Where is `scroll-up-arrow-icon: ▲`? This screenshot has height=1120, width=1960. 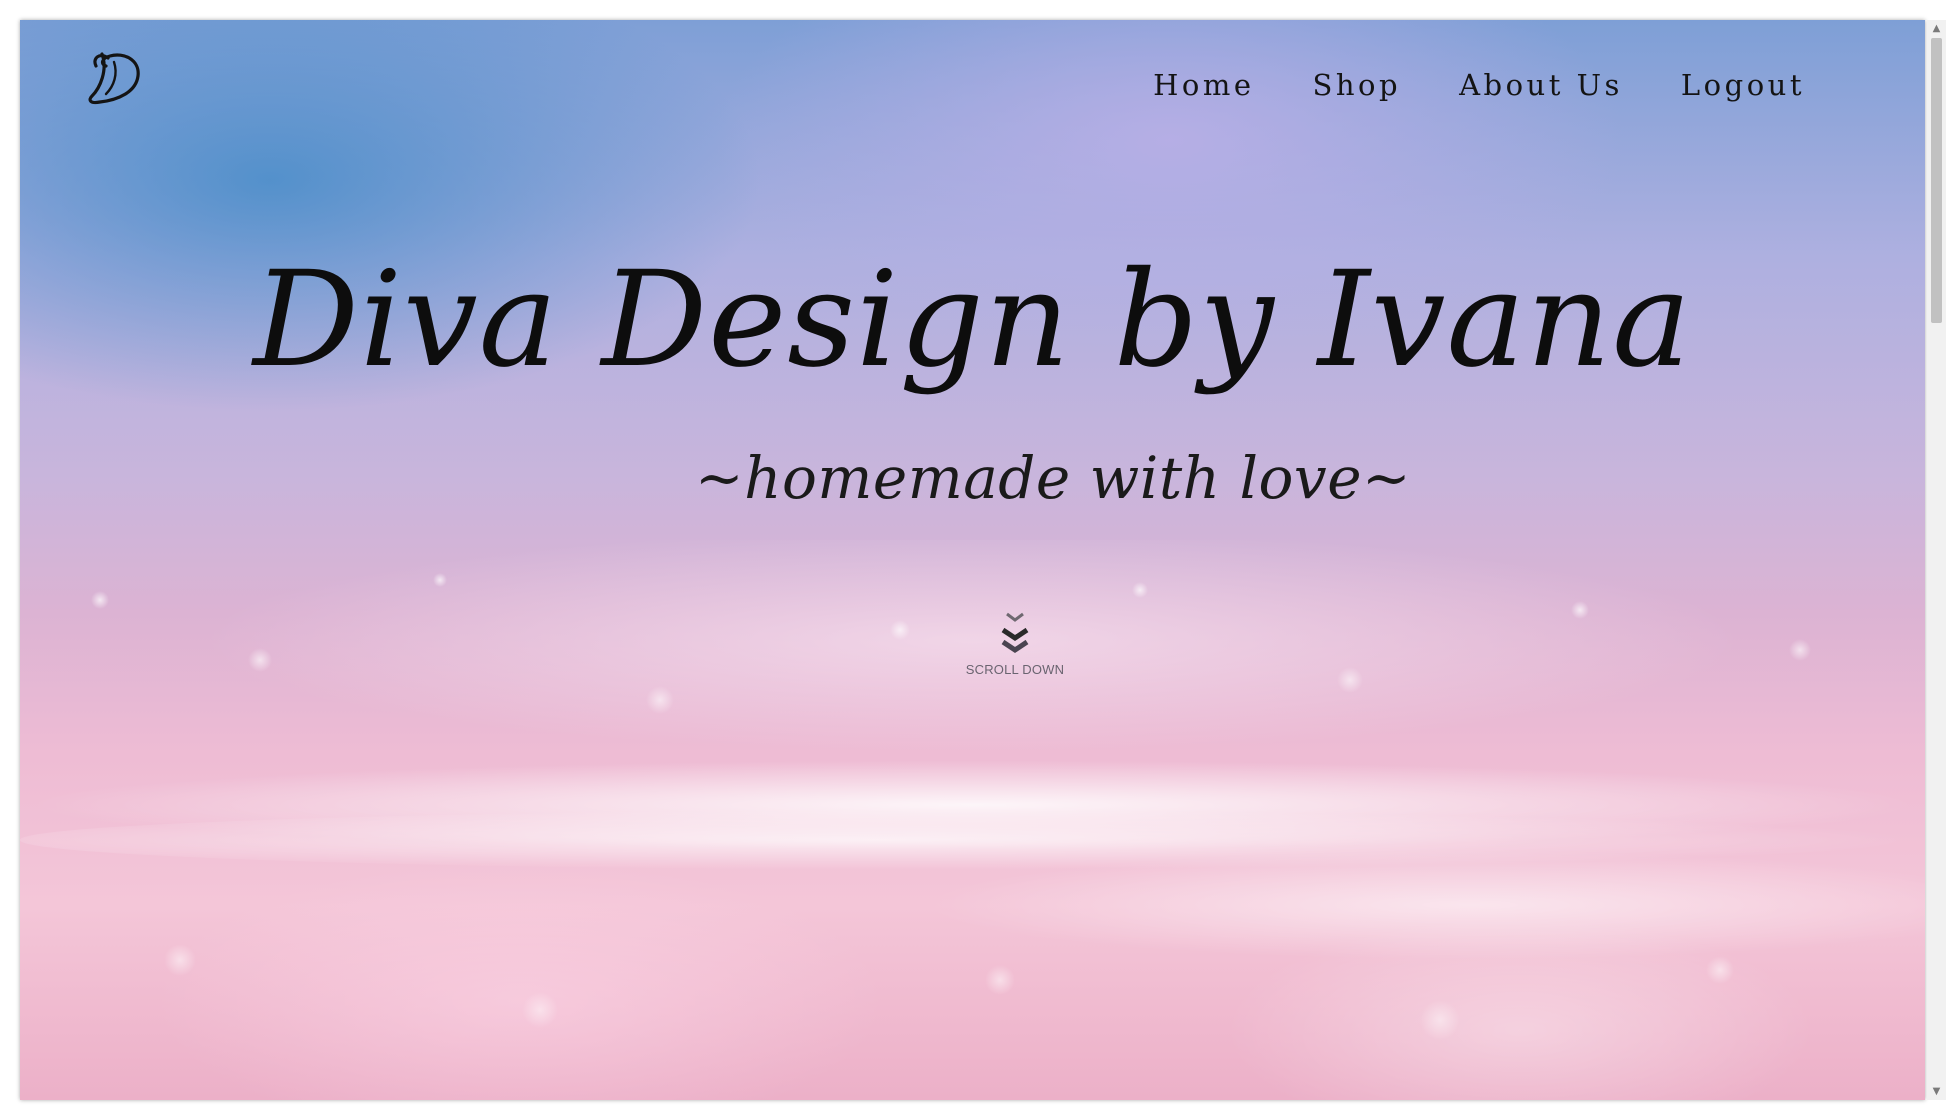
scroll-up-arrow-icon: ▲ is located at coordinates (1936, 28).